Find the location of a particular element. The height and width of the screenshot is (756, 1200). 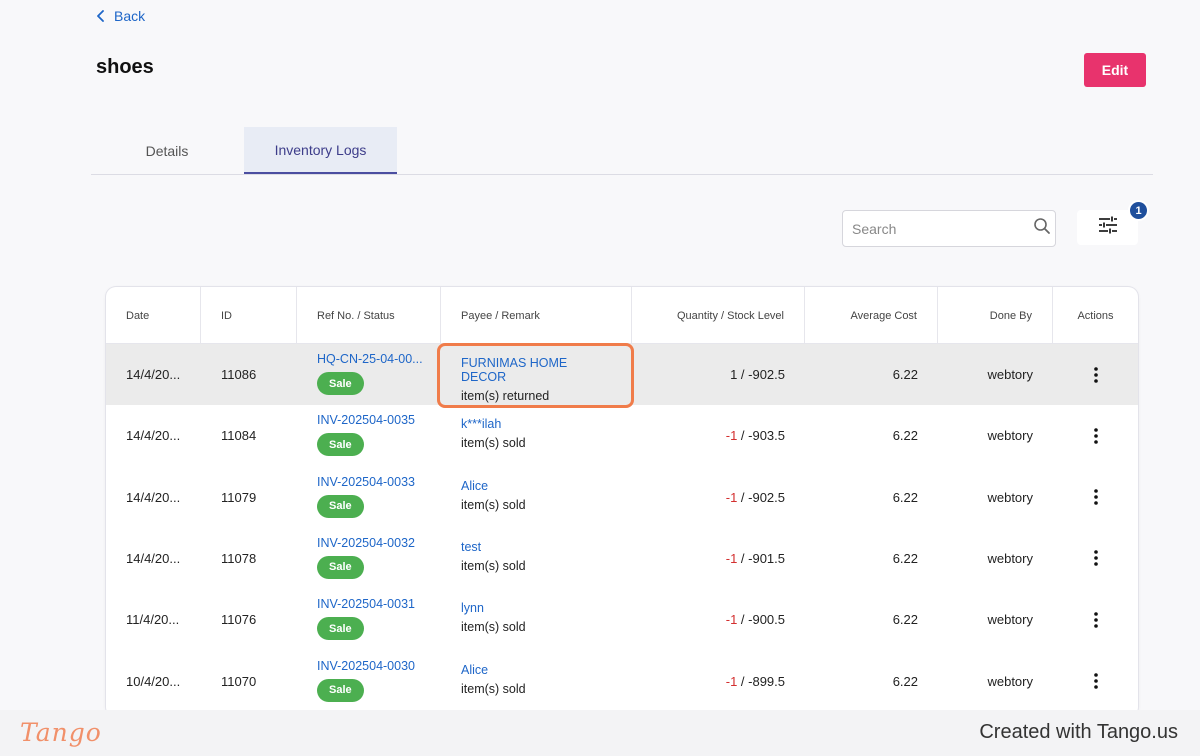

header-date: Date is located at coordinates (153, 315).